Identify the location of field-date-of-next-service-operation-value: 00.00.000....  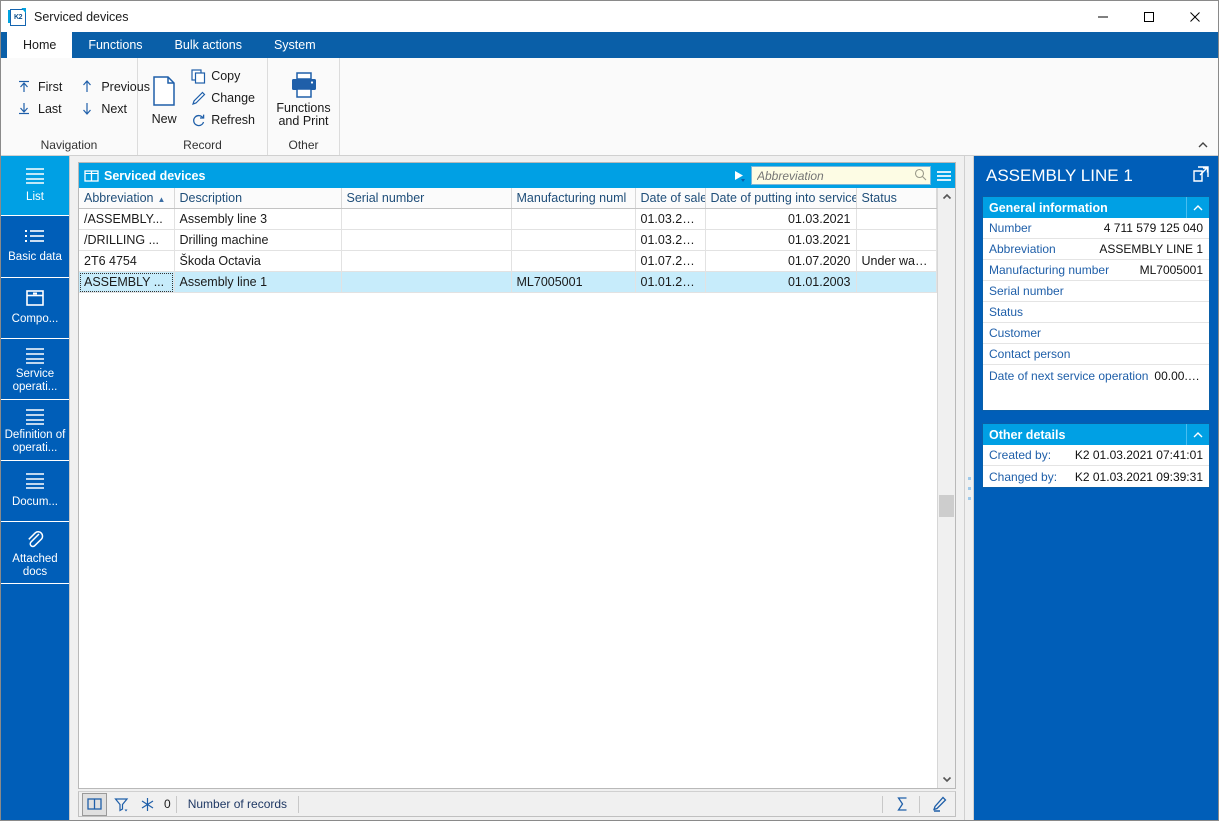
(1178, 375).